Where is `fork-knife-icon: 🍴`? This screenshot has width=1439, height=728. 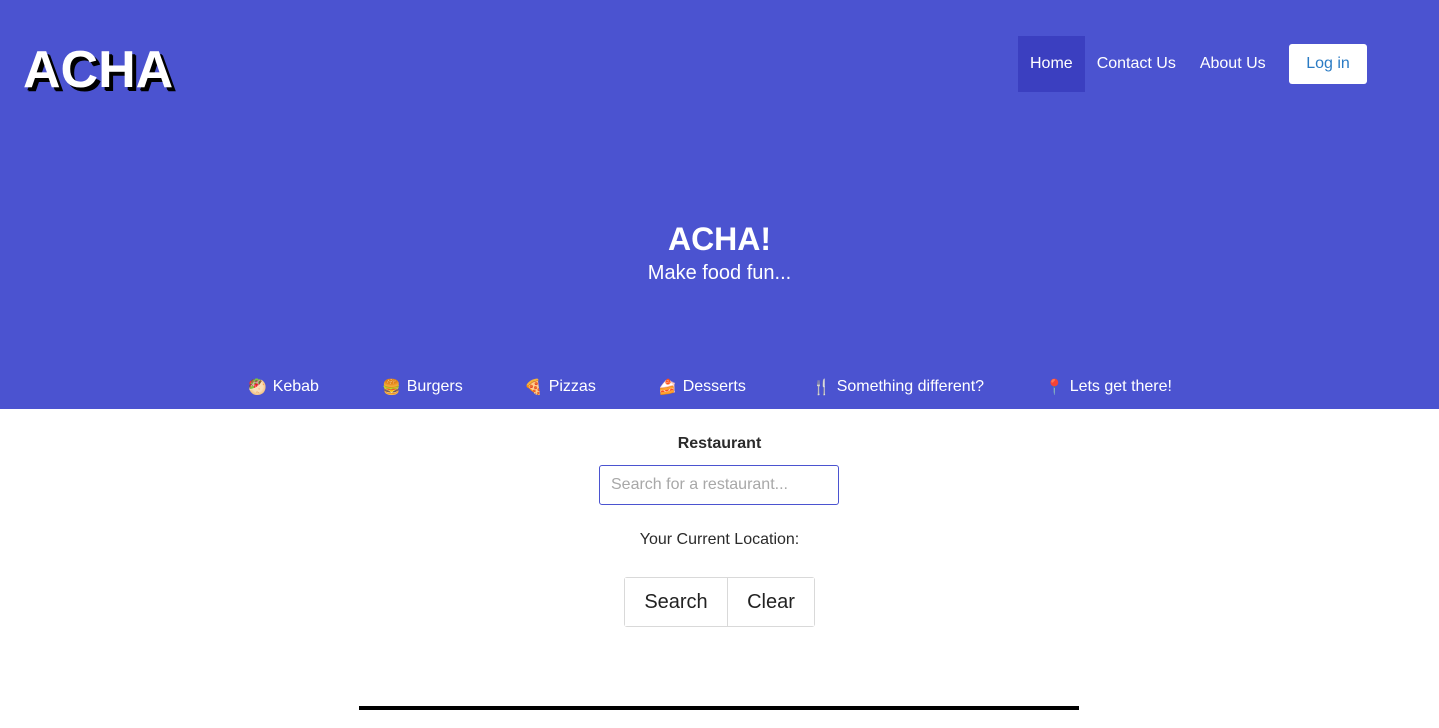 fork-knife-icon: 🍴 is located at coordinates (821, 387).